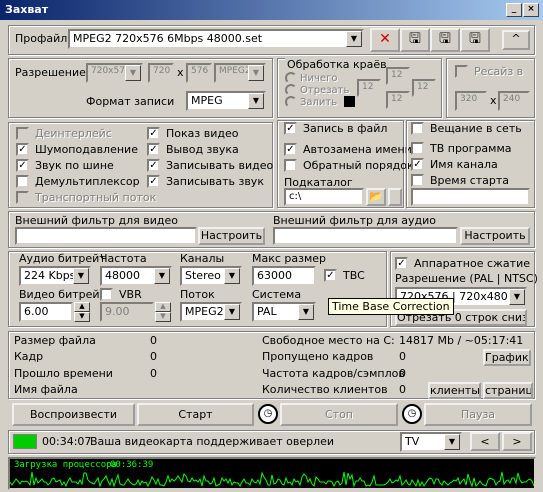  I want to click on resize-checkbox: Ресайз в, so click(489, 72).